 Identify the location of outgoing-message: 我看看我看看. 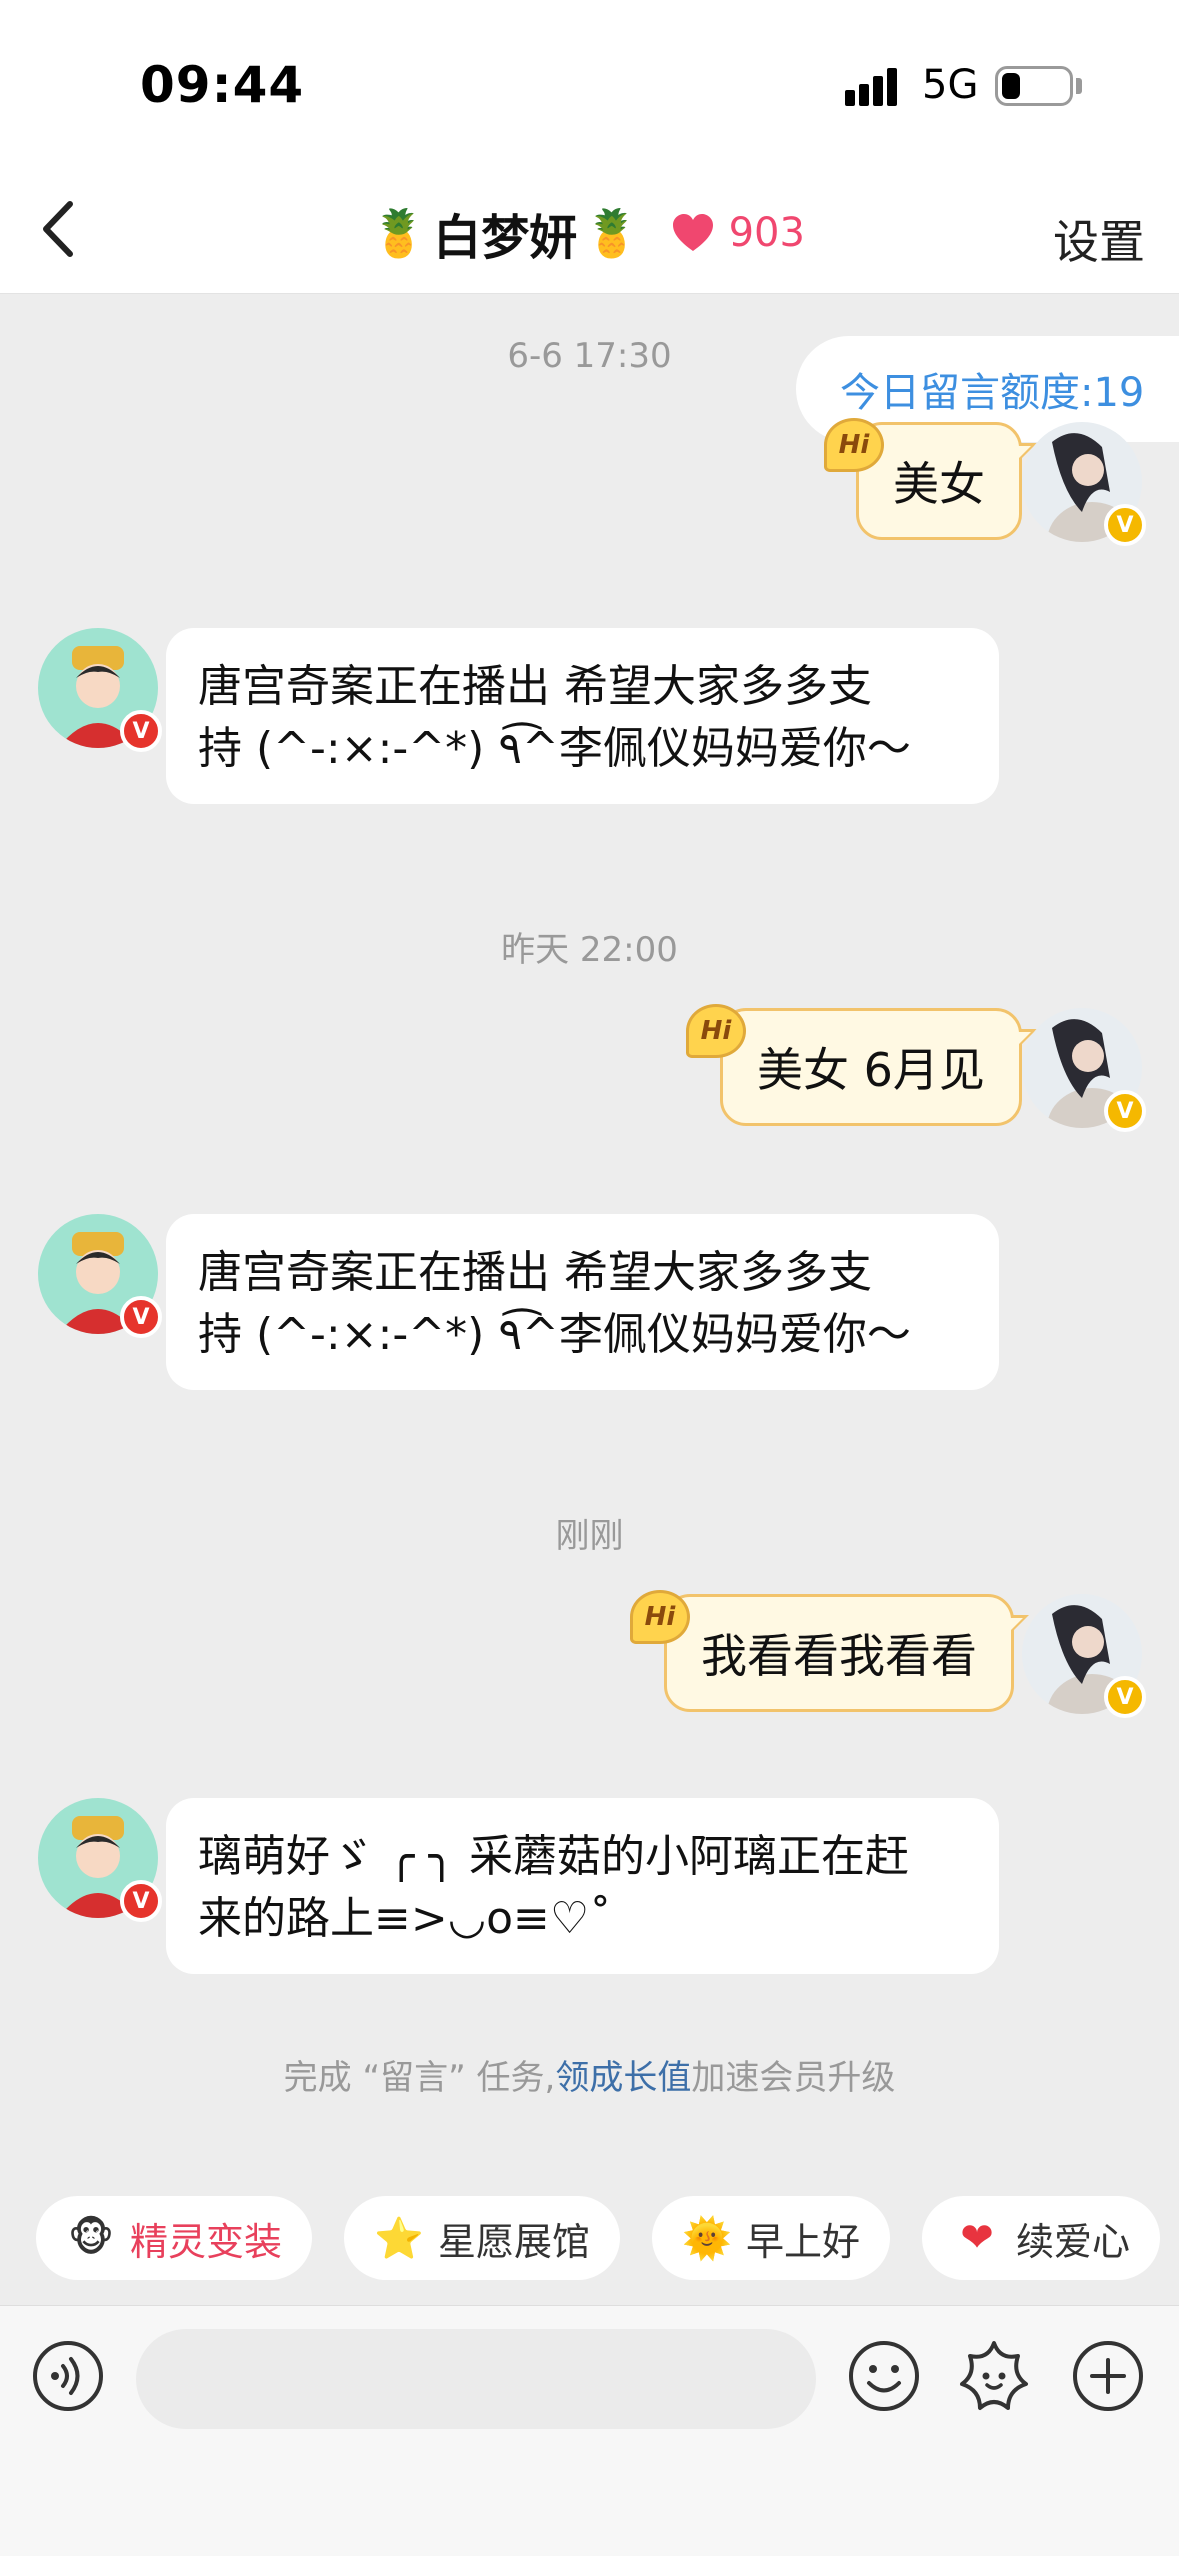
(846, 1653).